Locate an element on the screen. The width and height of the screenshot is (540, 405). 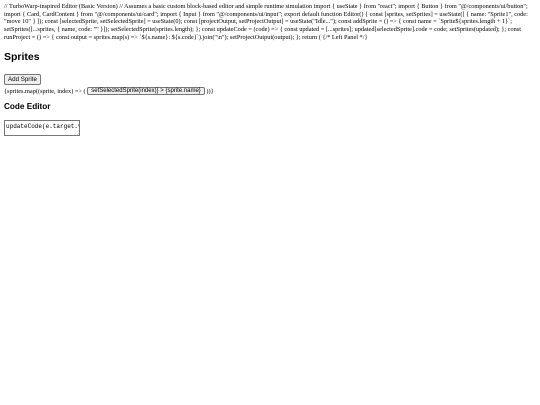
sprite-map-suffix: ))} is located at coordinates (210, 91).